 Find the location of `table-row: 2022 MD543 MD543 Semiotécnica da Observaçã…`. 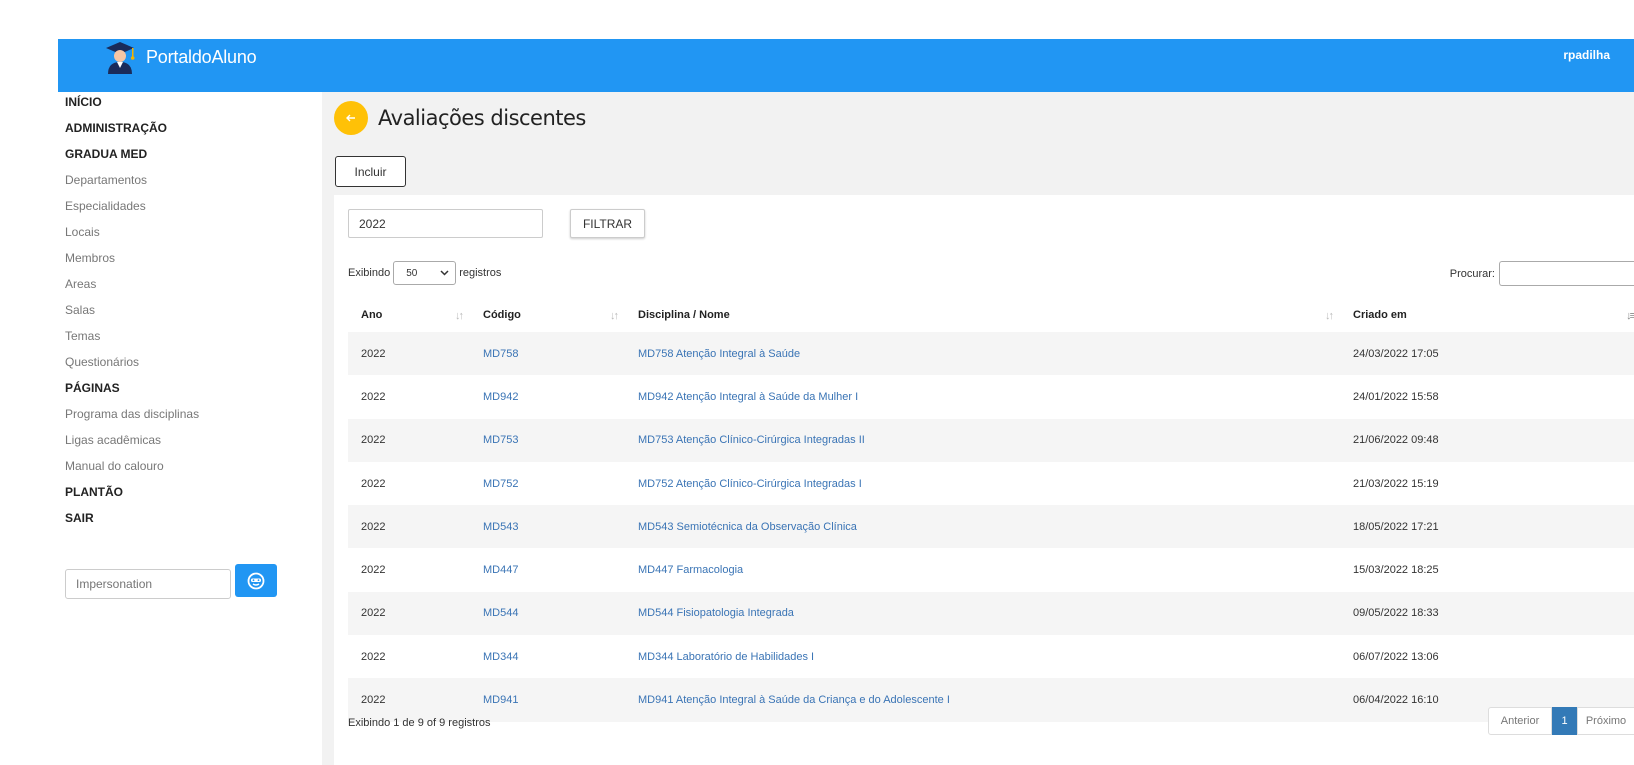

table-row: 2022 MD543 MD543 Semiotécnica da Observaçã… is located at coordinates (991, 527).